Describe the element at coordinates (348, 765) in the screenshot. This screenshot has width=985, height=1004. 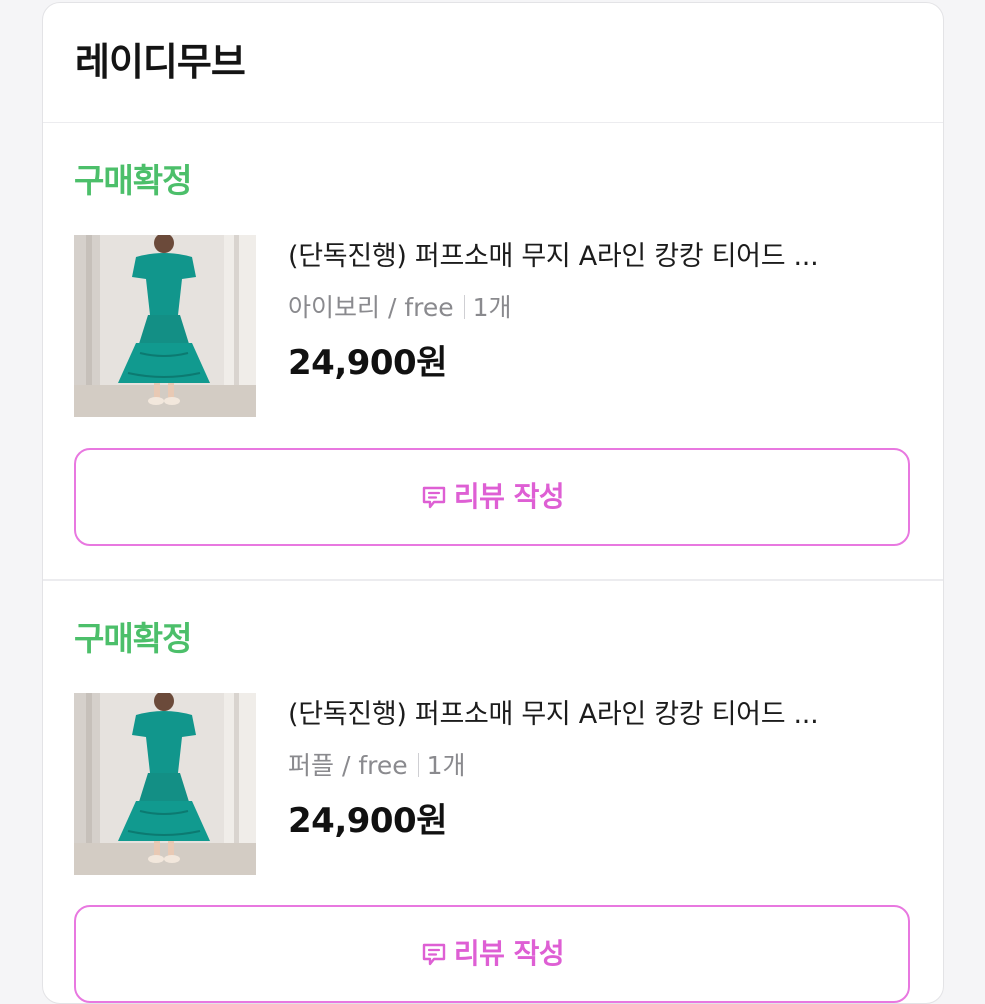
I see `option-text: 퍼플 / free` at that location.